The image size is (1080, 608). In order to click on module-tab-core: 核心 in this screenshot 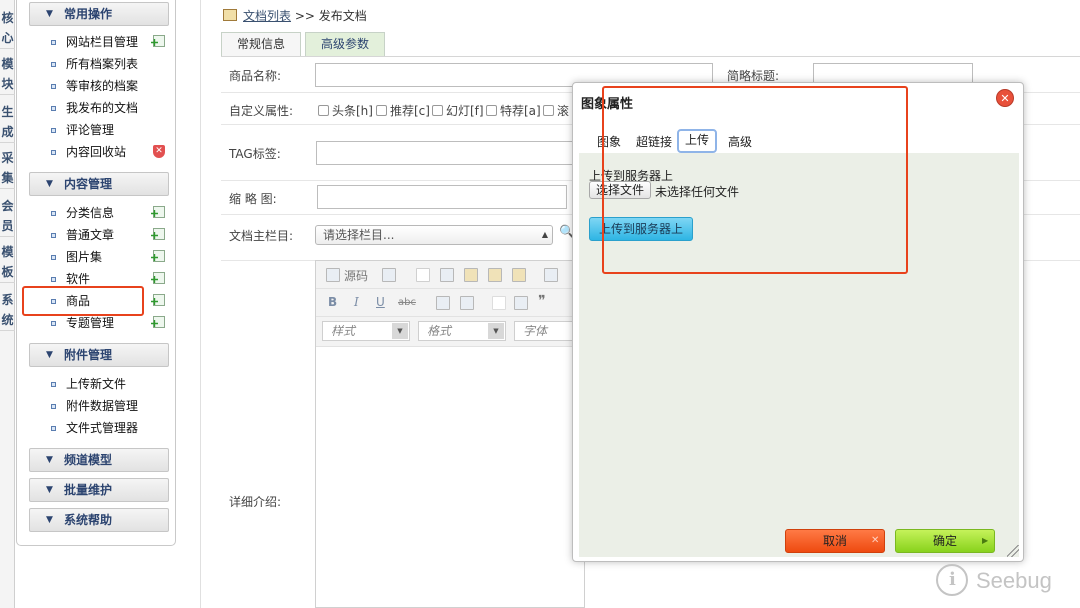, I will do `click(7, 28)`.